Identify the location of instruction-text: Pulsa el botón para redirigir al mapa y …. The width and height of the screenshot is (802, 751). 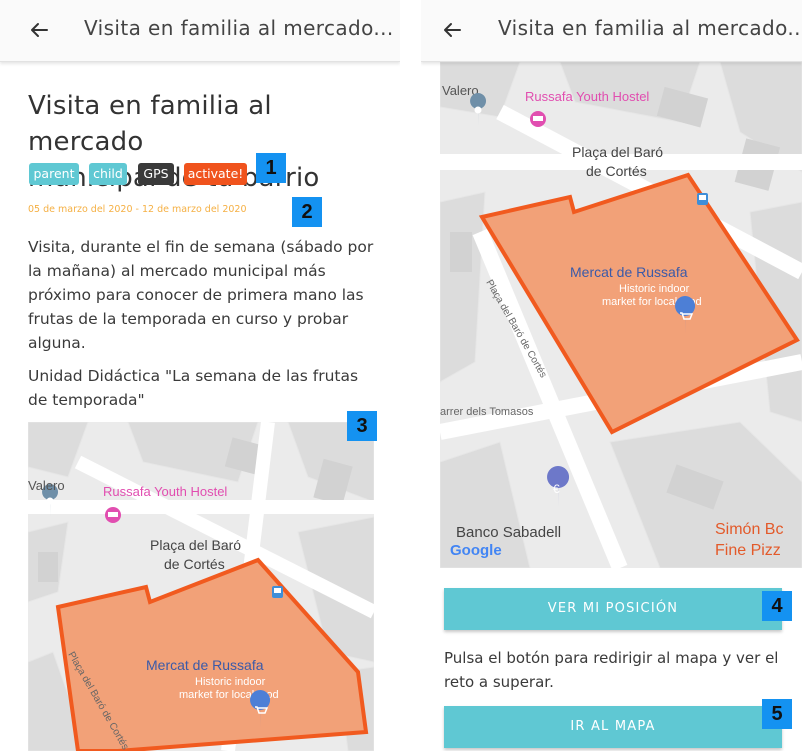
(619, 670).